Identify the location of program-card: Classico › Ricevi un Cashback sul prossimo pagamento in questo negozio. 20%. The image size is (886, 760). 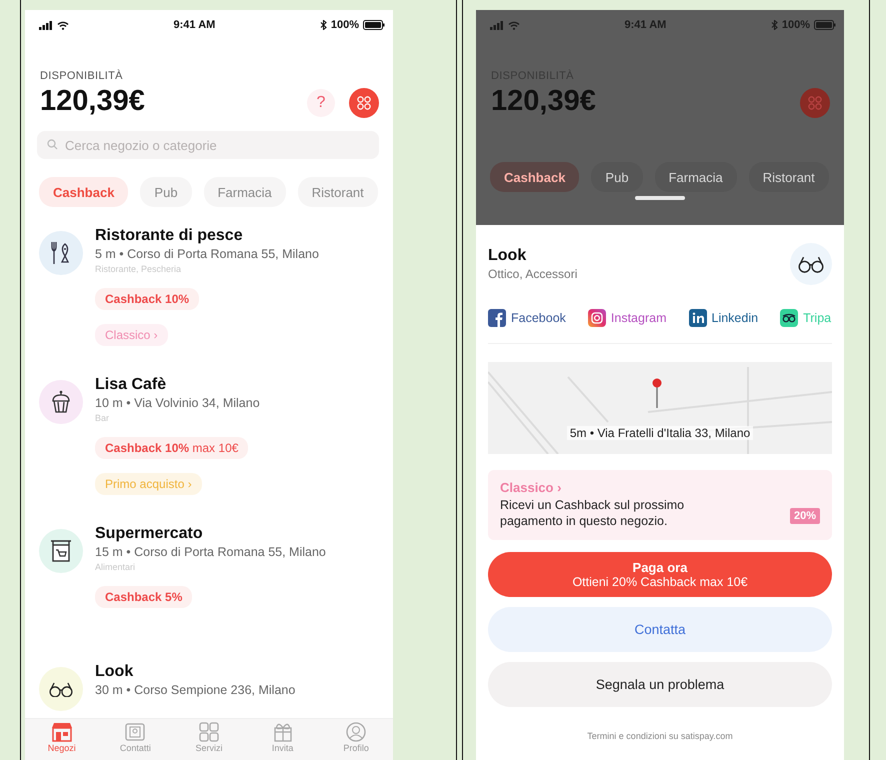
(660, 505).